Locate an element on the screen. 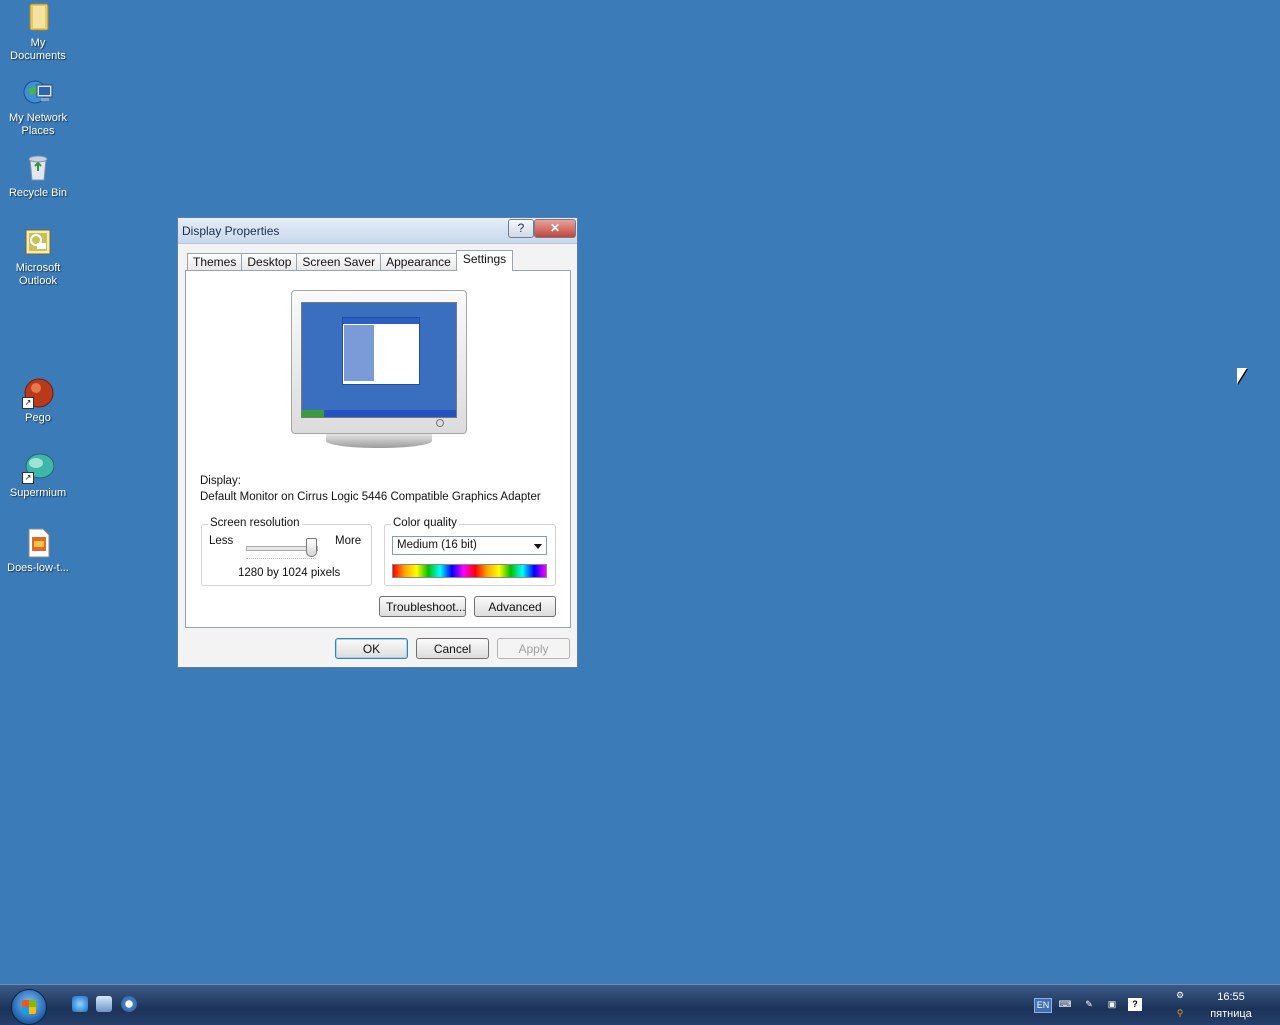 This screenshot has width=1280, height=1025. advanced-button: Advanced is located at coordinates (515, 606).